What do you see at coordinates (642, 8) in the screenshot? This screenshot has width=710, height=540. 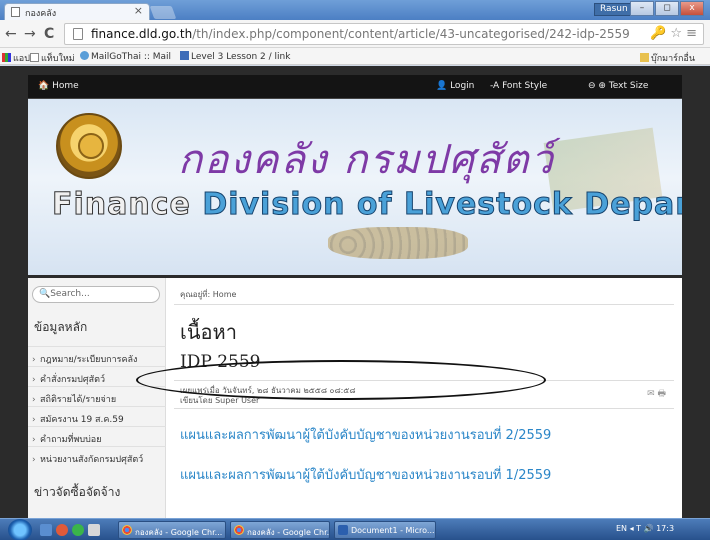 I see `minimize-button: –` at bounding box center [642, 8].